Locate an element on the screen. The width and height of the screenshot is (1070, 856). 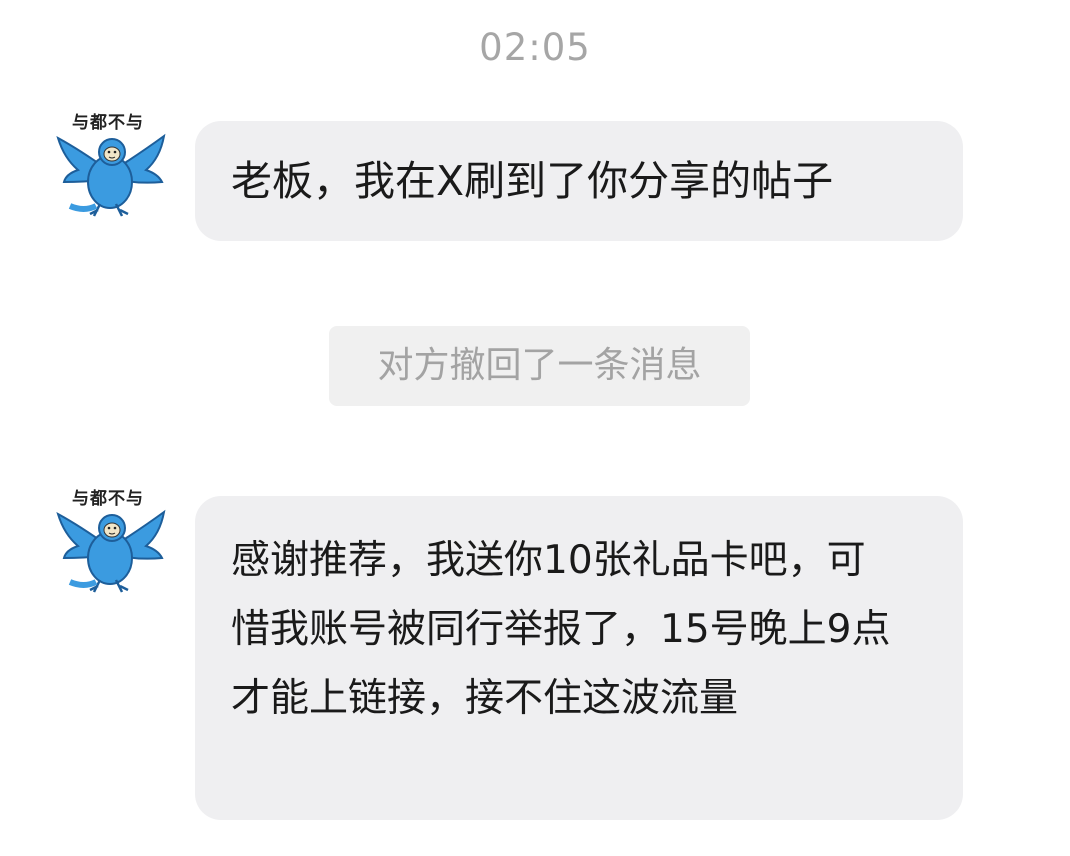
recalled-message-notice: 对方撤回了一条消息 is located at coordinates (539, 366).